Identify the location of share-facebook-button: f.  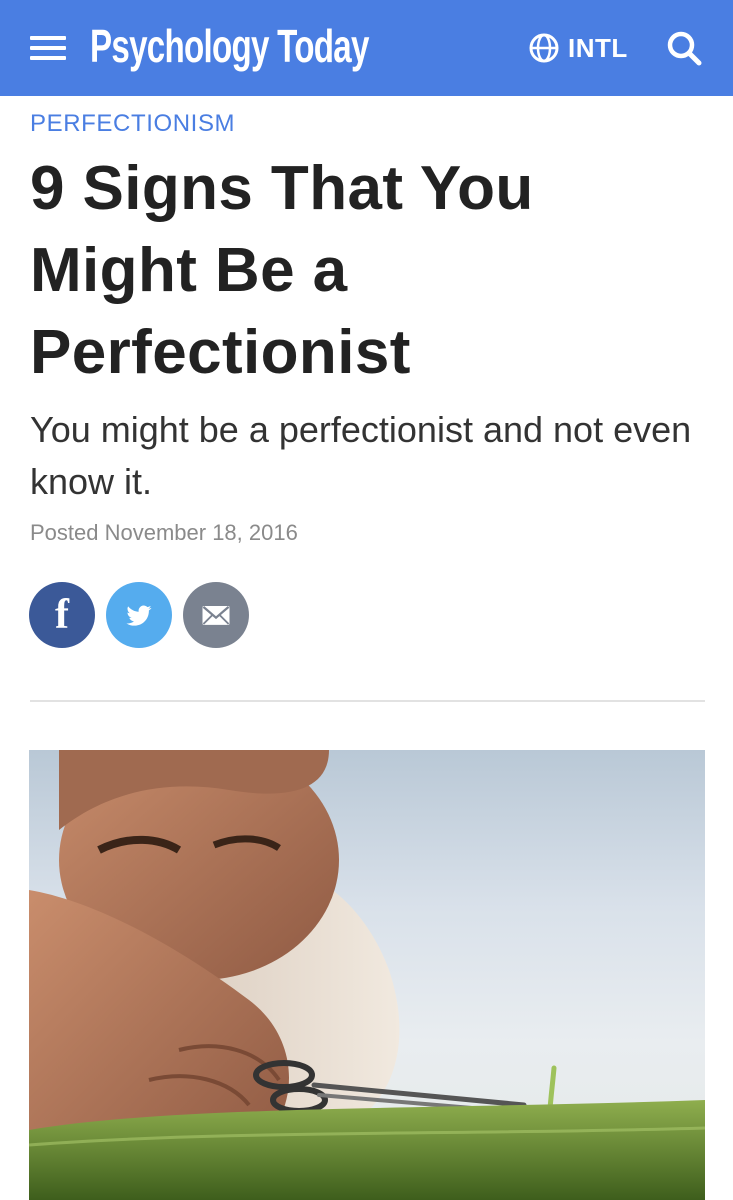
(62, 615).